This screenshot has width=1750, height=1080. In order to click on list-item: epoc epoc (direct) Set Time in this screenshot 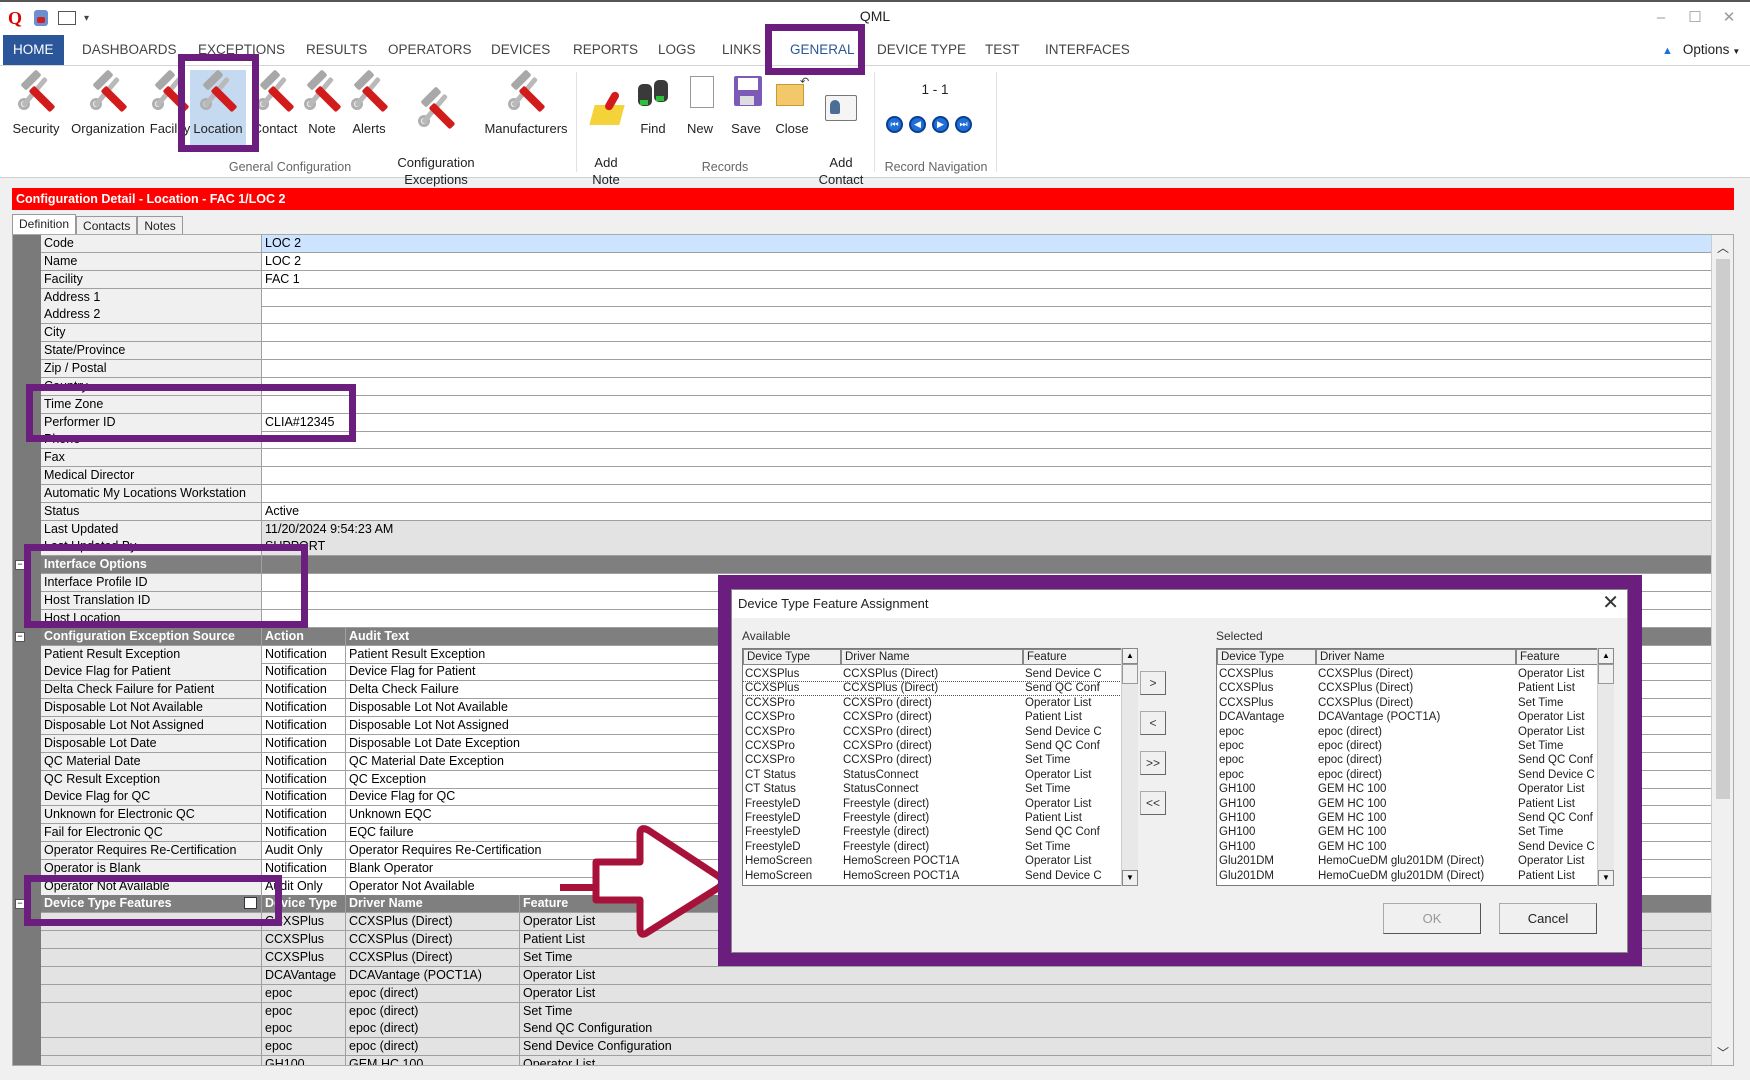, I will do `click(1415, 746)`.